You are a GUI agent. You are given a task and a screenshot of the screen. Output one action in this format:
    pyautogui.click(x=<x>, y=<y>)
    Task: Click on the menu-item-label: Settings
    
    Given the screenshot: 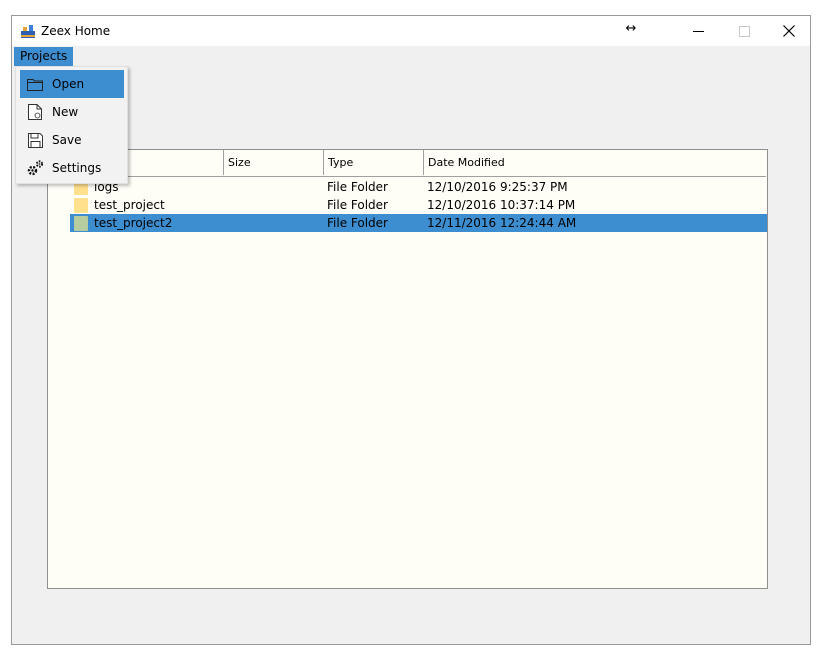 What is the action you would take?
    pyautogui.click(x=77, y=168)
    